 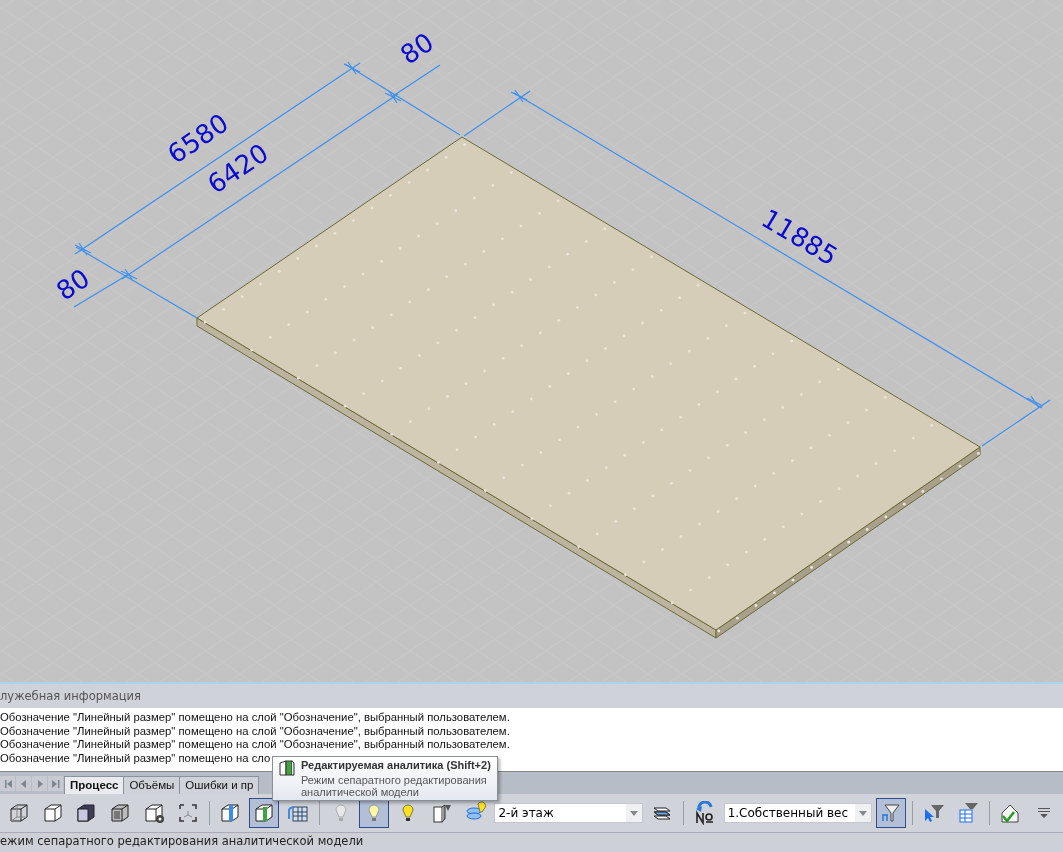 What do you see at coordinates (569, 813) in the screenshot?
I see `dropdown: 2-й этаж` at bounding box center [569, 813].